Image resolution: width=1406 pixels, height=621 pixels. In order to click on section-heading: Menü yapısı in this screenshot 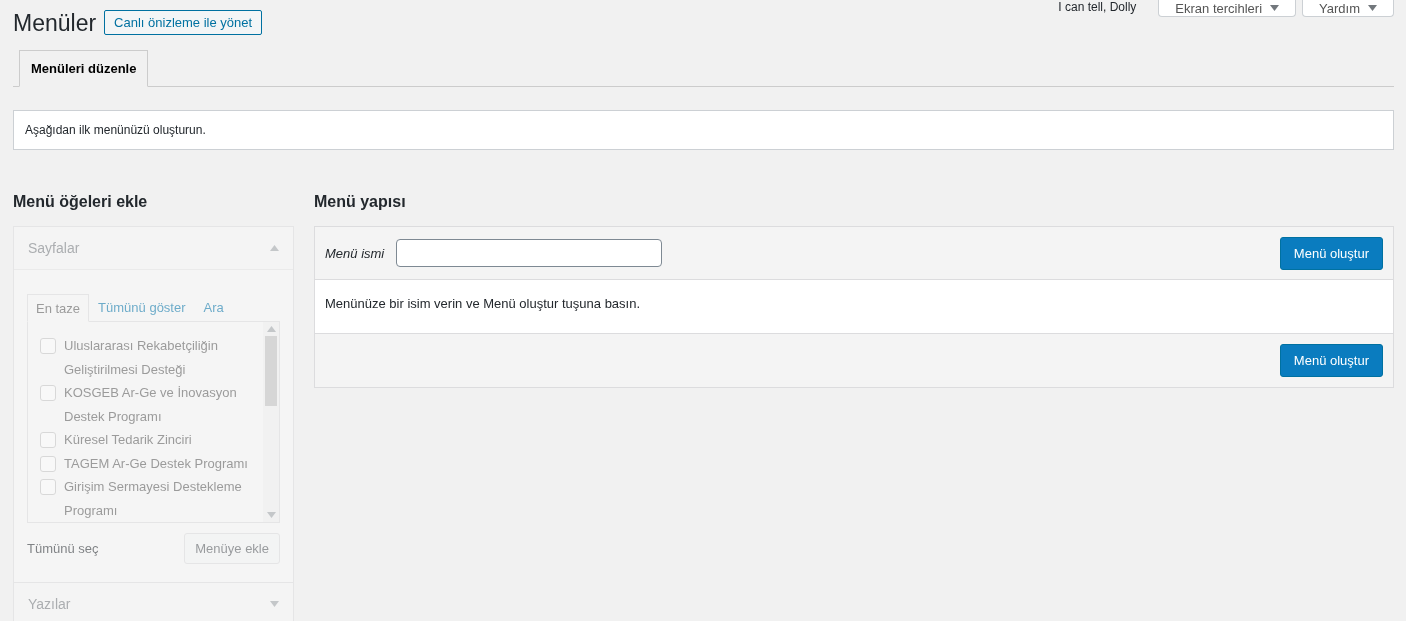, I will do `click(360, 202)`.